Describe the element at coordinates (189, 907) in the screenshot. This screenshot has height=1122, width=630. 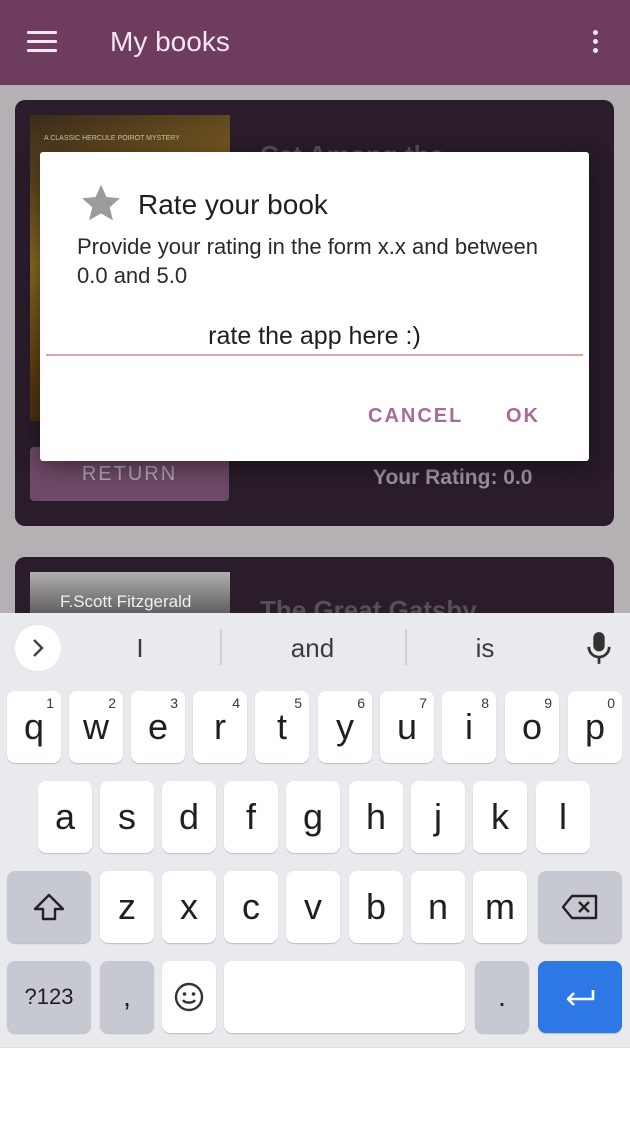
I see `key-x: x` at that location.